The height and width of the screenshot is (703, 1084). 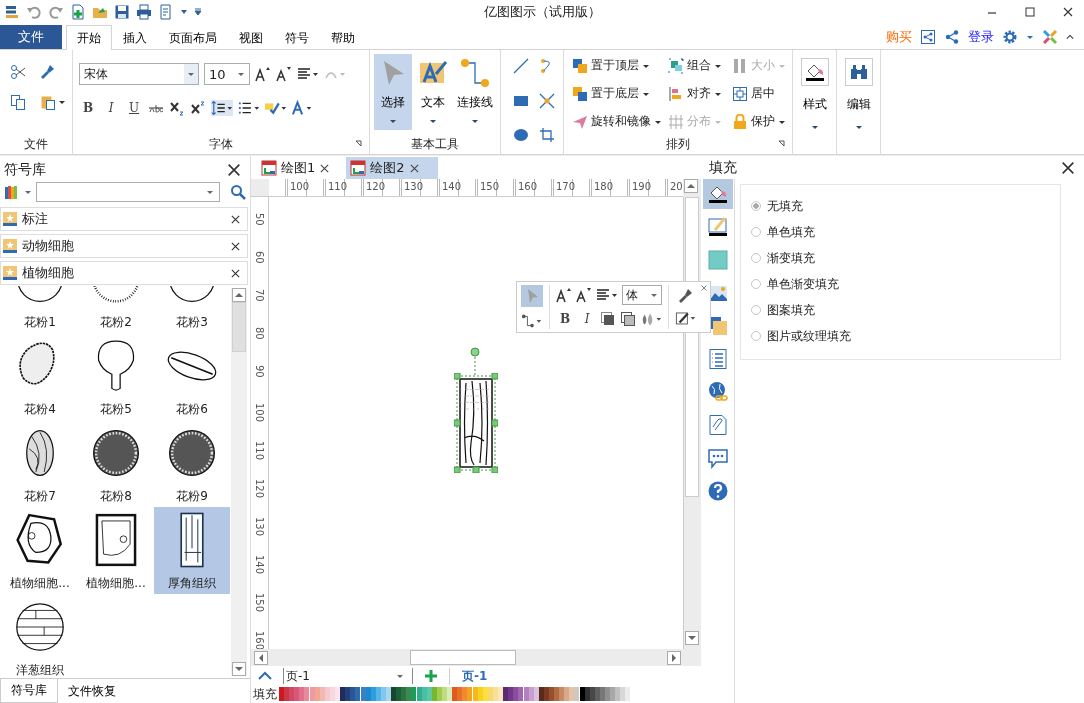 I want to click on symbol-item: 花粉9, so click(x=192, y=463).